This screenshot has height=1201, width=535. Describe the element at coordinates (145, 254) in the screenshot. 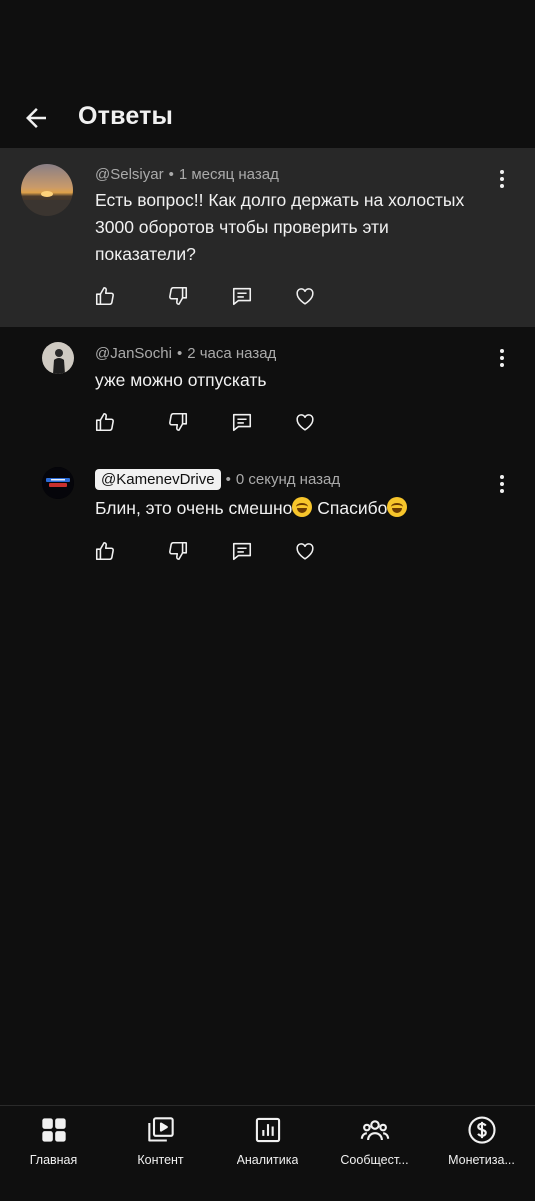

I see `comment-text-line: показатели?` at that location.